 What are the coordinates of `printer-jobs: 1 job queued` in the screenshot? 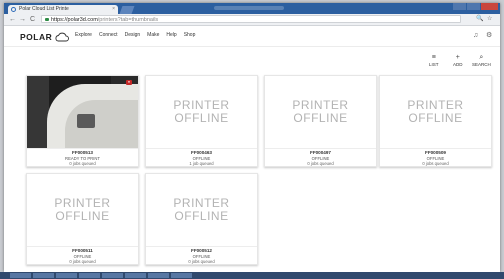 It's located at (201, 163).